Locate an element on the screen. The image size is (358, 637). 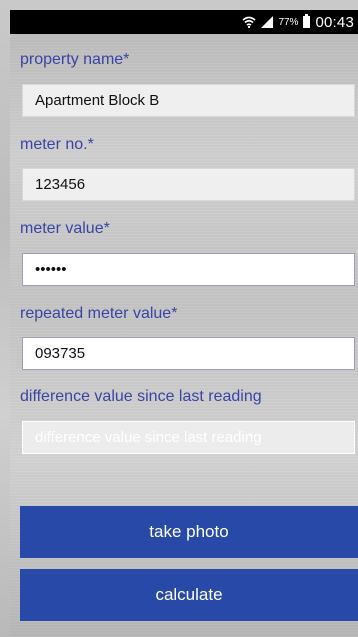
meter-no-label: meter no.* is located at coordinates (57, 144).